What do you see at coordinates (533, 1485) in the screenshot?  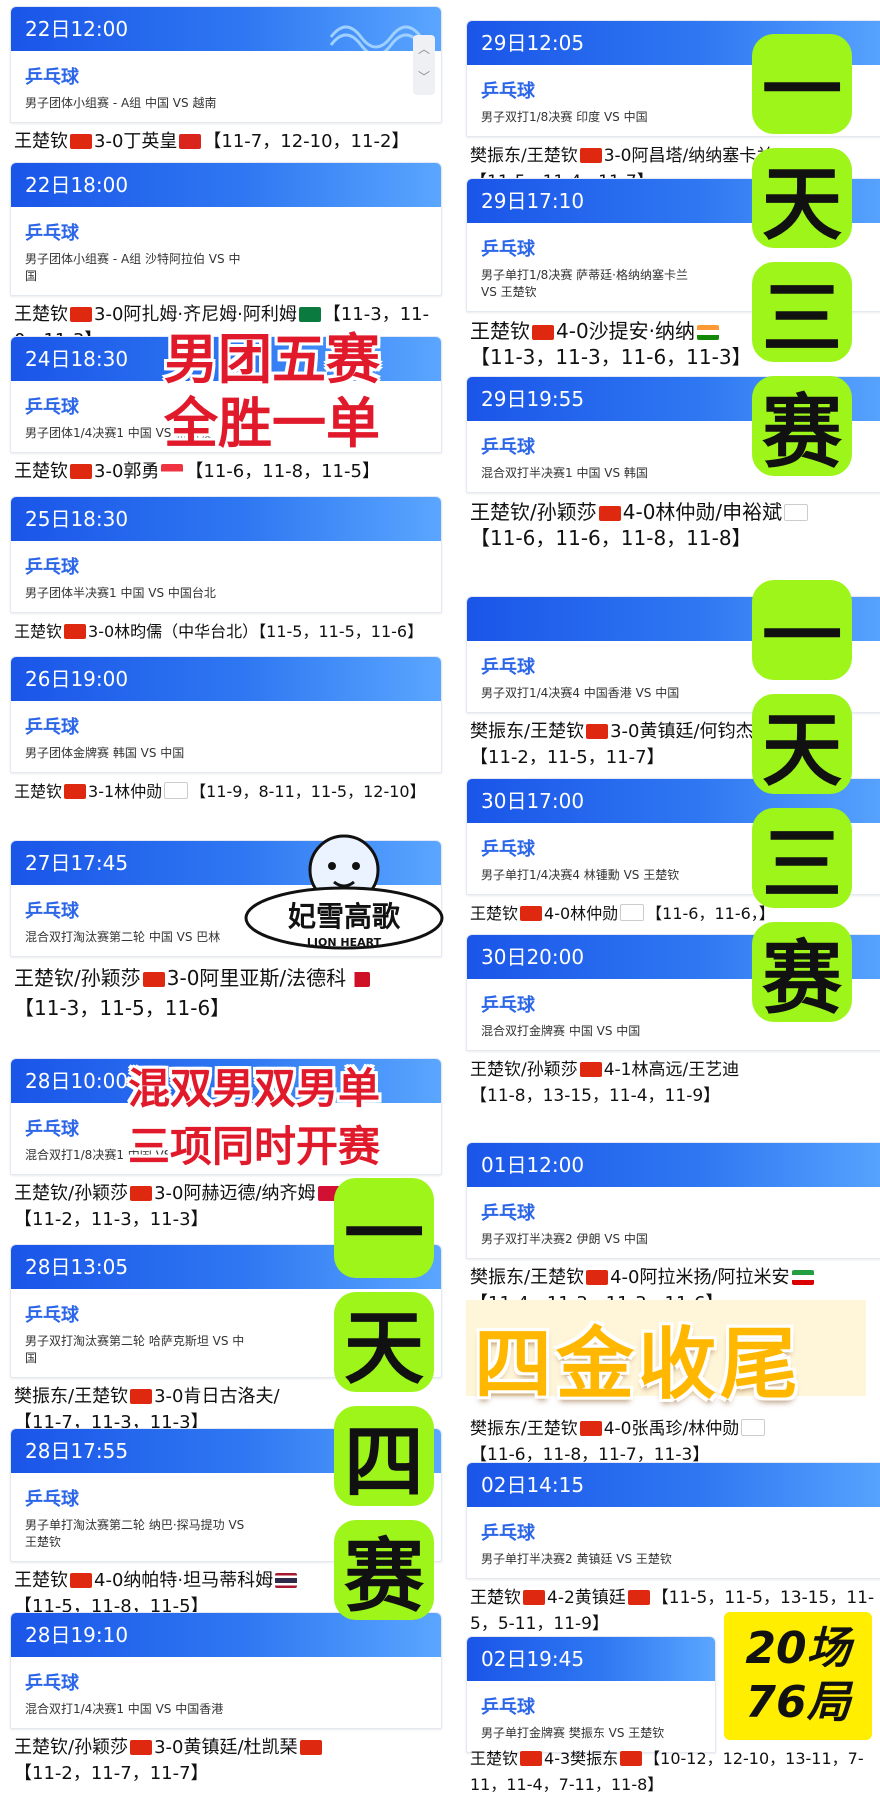 I see `match-time: 02日14:15` at bounding box center [533, 1485].